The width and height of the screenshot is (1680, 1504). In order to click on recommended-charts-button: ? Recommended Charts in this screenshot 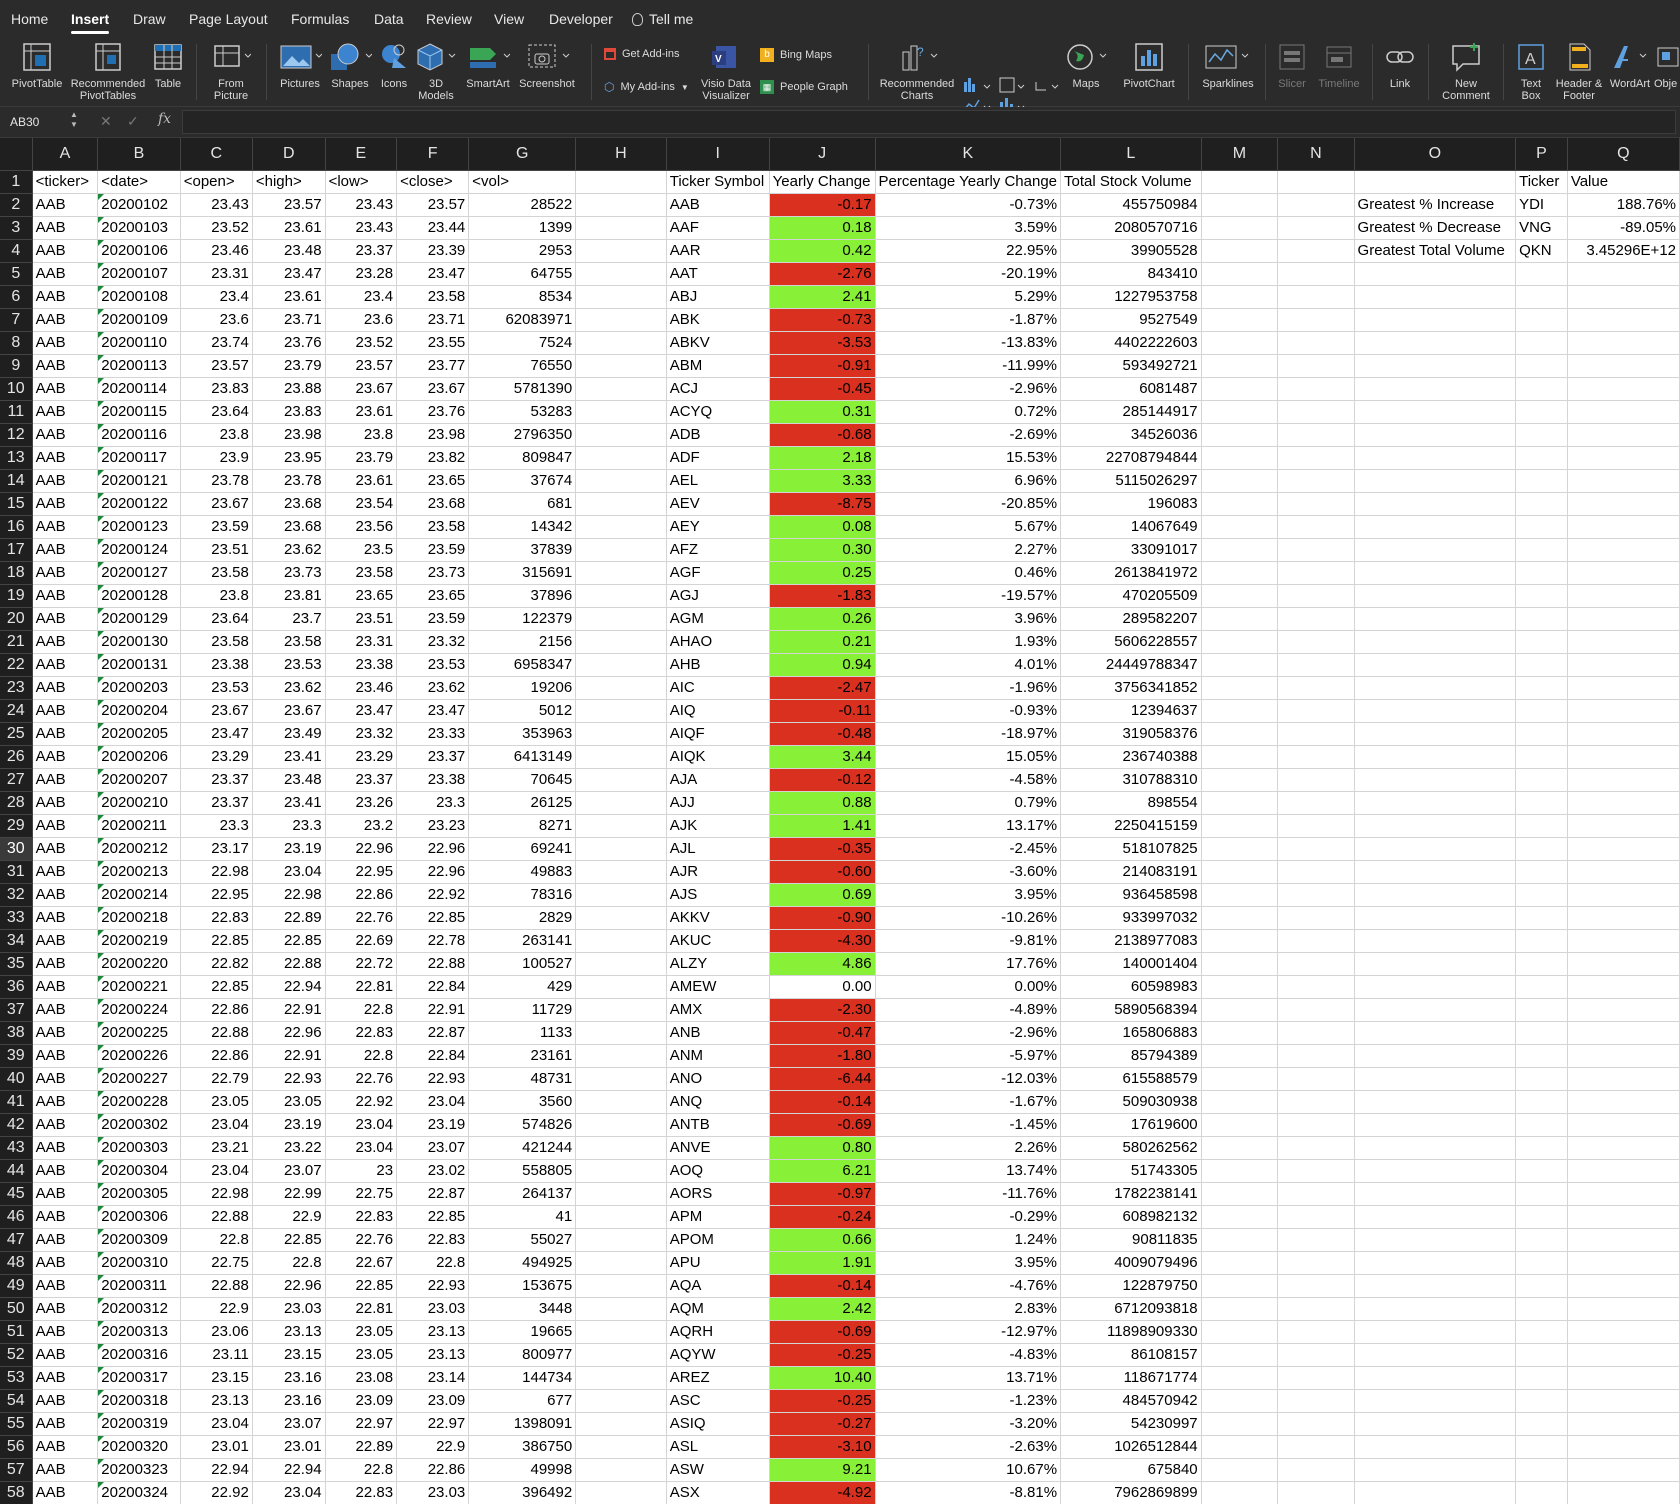, I will do `click(917, 71)`.